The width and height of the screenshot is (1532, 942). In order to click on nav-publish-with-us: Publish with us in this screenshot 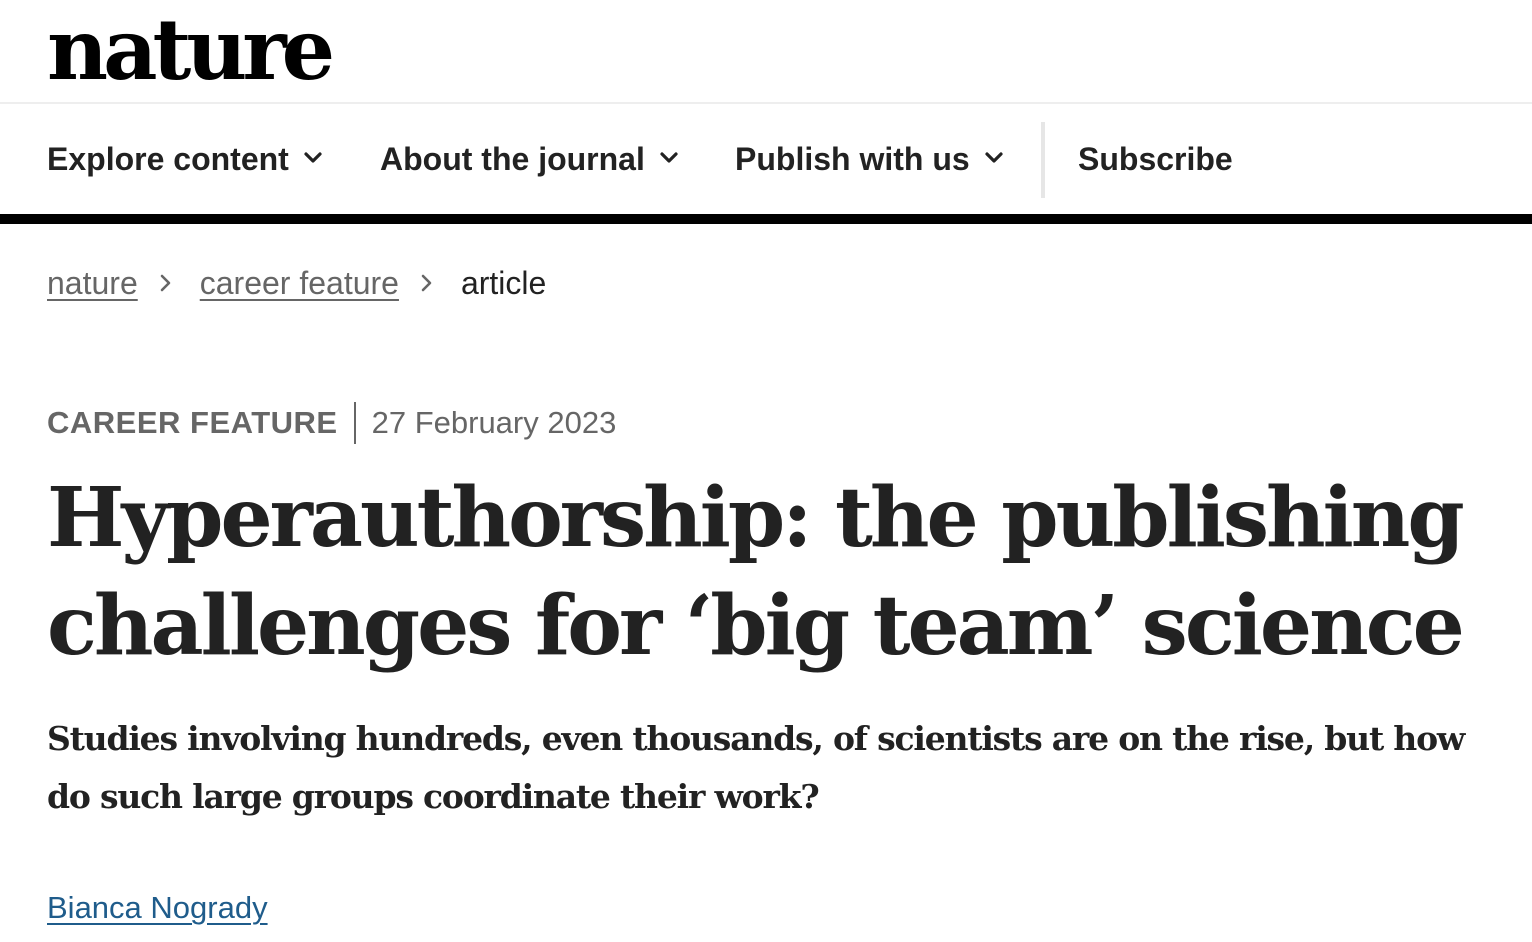, I will do `click(869, 159)`.